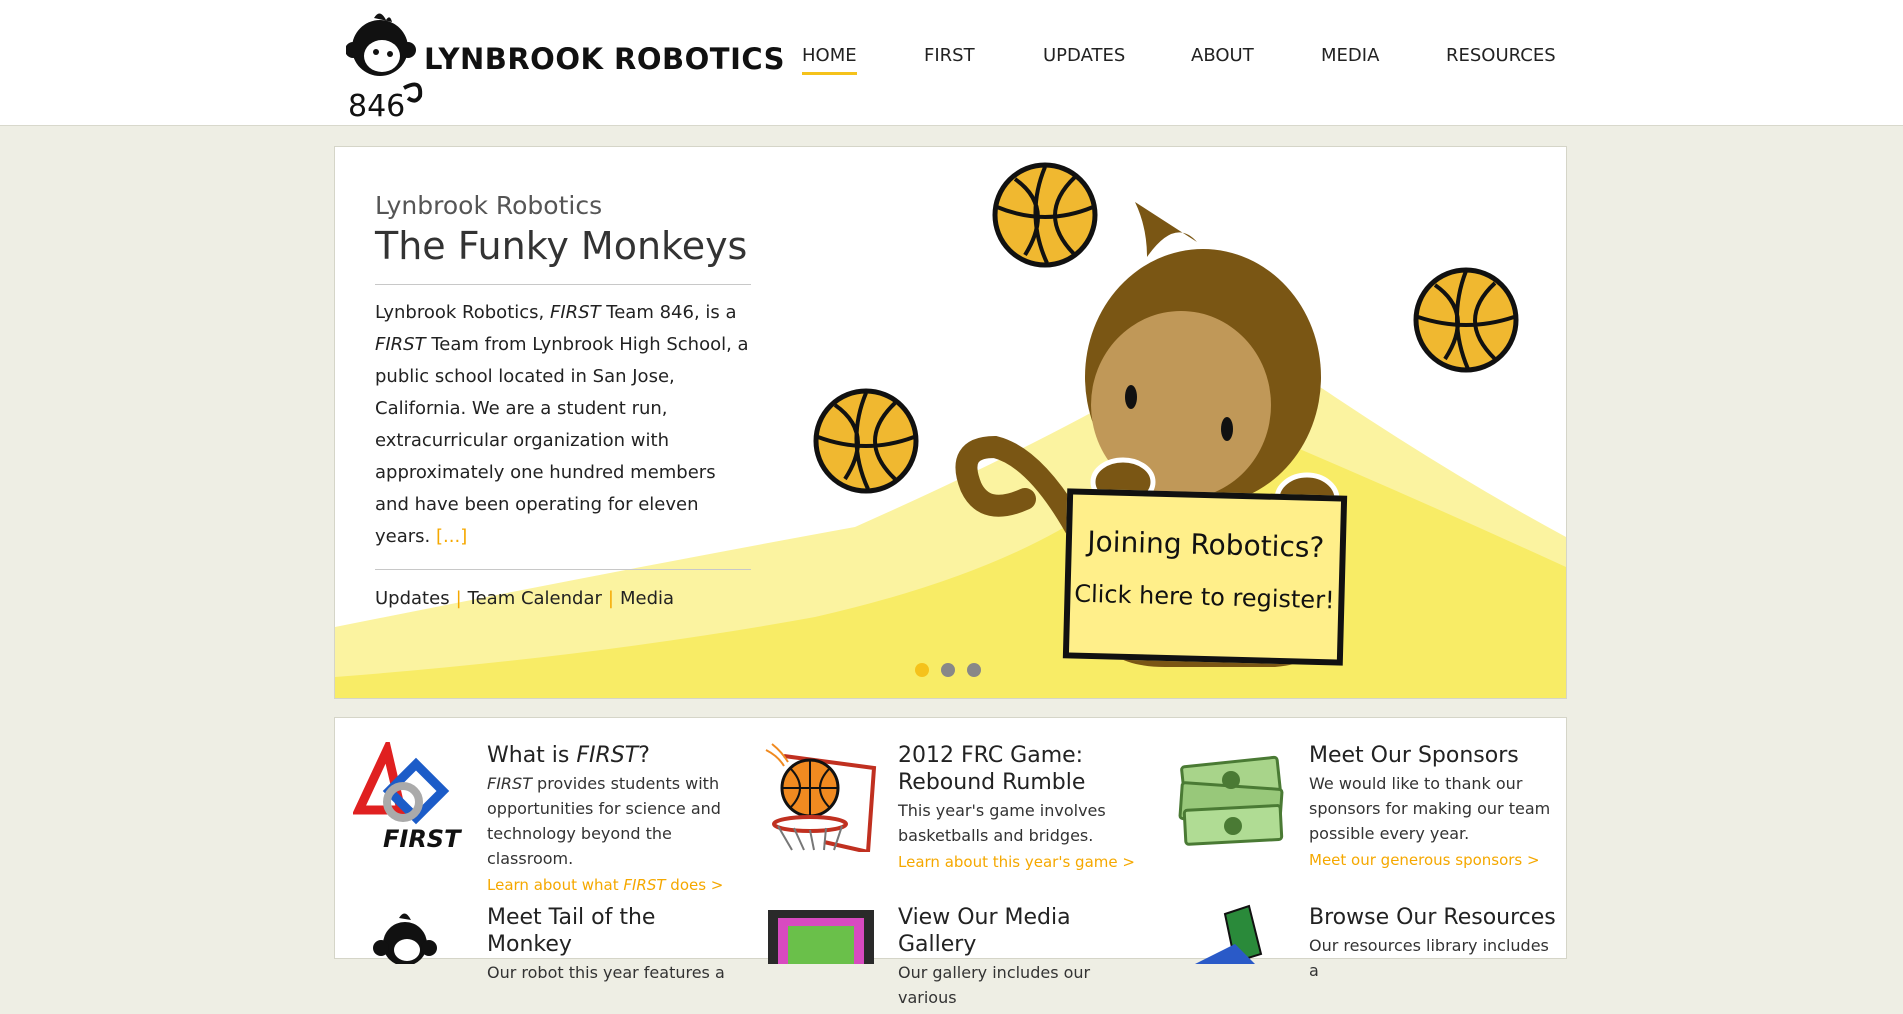 The width and height of the screenshot is (1903, 1014). I want to click on nav-home: HOME, so click(829, 60).